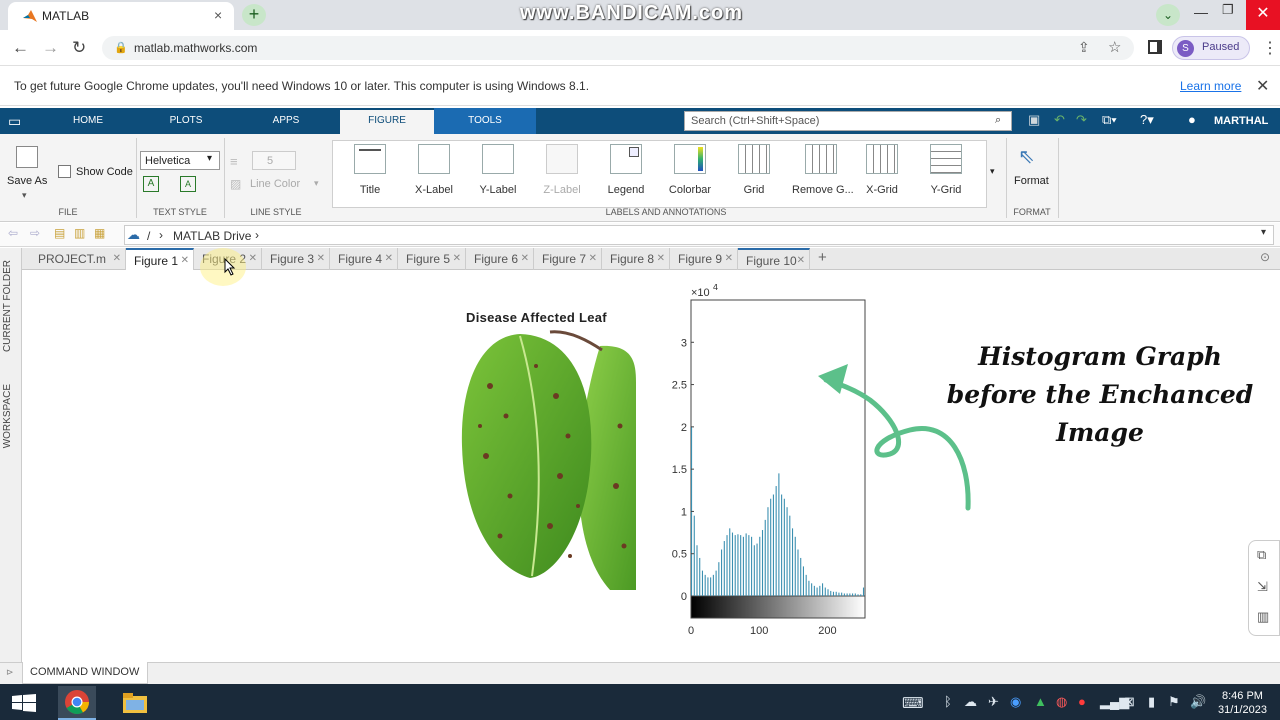 The width and height of the screenshot is (1280, 720). What do you see at coordinates (993, 702) in the screenshot?
I see `tray-app-icon: ✈` at bounding box center [993, 702].